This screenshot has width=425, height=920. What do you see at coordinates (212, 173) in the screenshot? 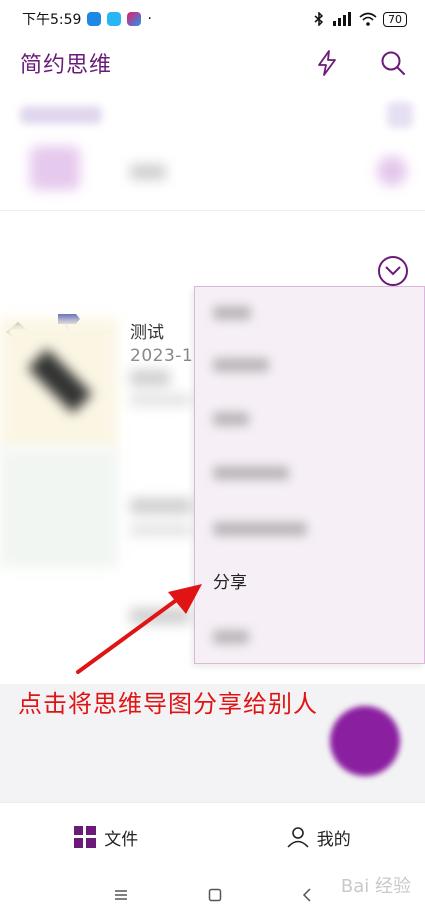
I see `list-item` at bounding box center [212, 173].